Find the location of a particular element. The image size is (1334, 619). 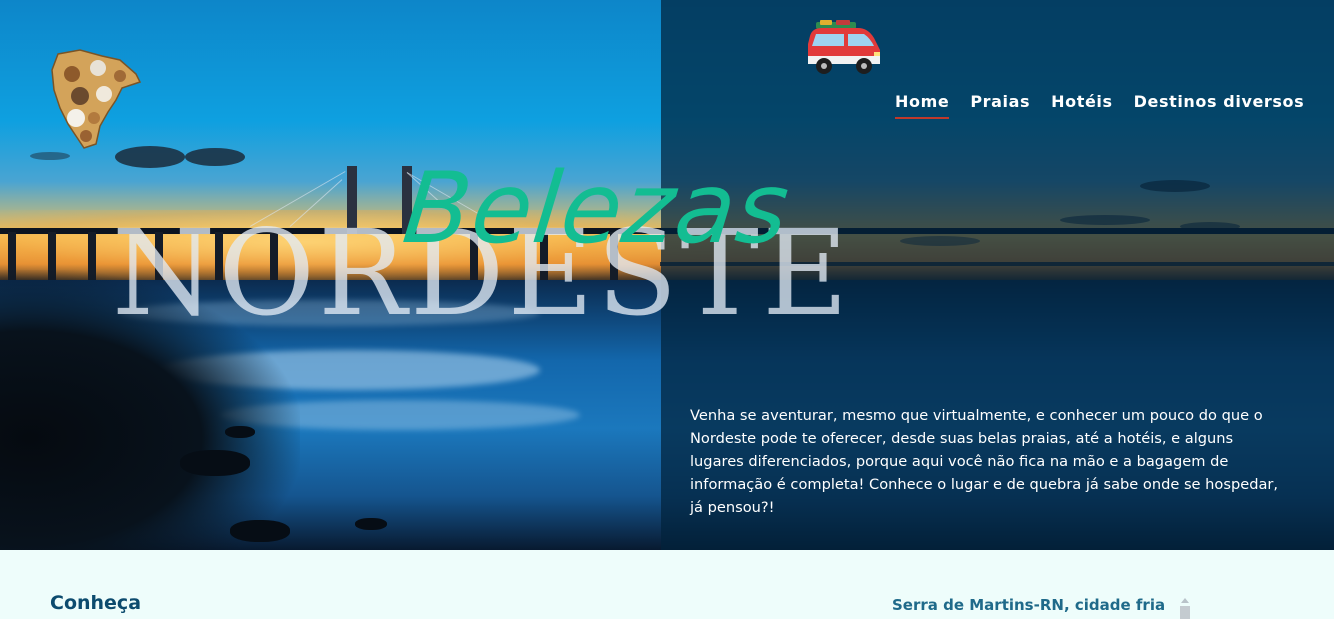

main-nav: Home Praias Hotéis Destinos diversos is located at coordinates (1099, 105).